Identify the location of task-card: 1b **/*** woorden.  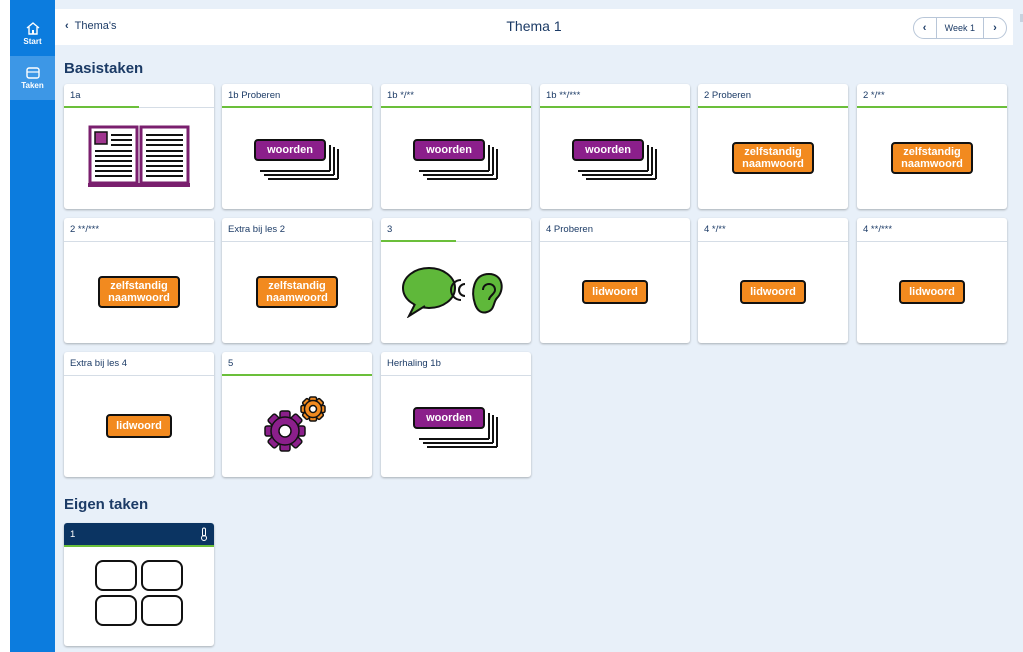
(615, 146).